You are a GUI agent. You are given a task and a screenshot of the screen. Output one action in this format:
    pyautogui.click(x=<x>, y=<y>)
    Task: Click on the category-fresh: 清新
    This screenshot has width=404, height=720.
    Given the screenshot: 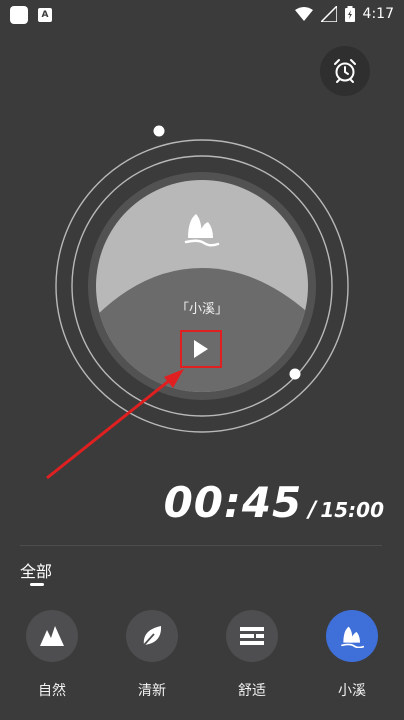 What is the action you would take?
    pyautogui.click(x=152, y=655)
    